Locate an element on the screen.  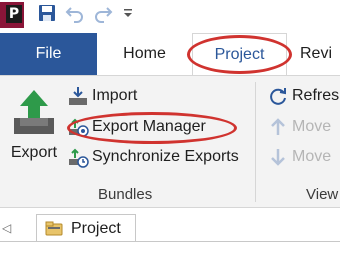
refresh-icon is located at coordinates (278, 96).